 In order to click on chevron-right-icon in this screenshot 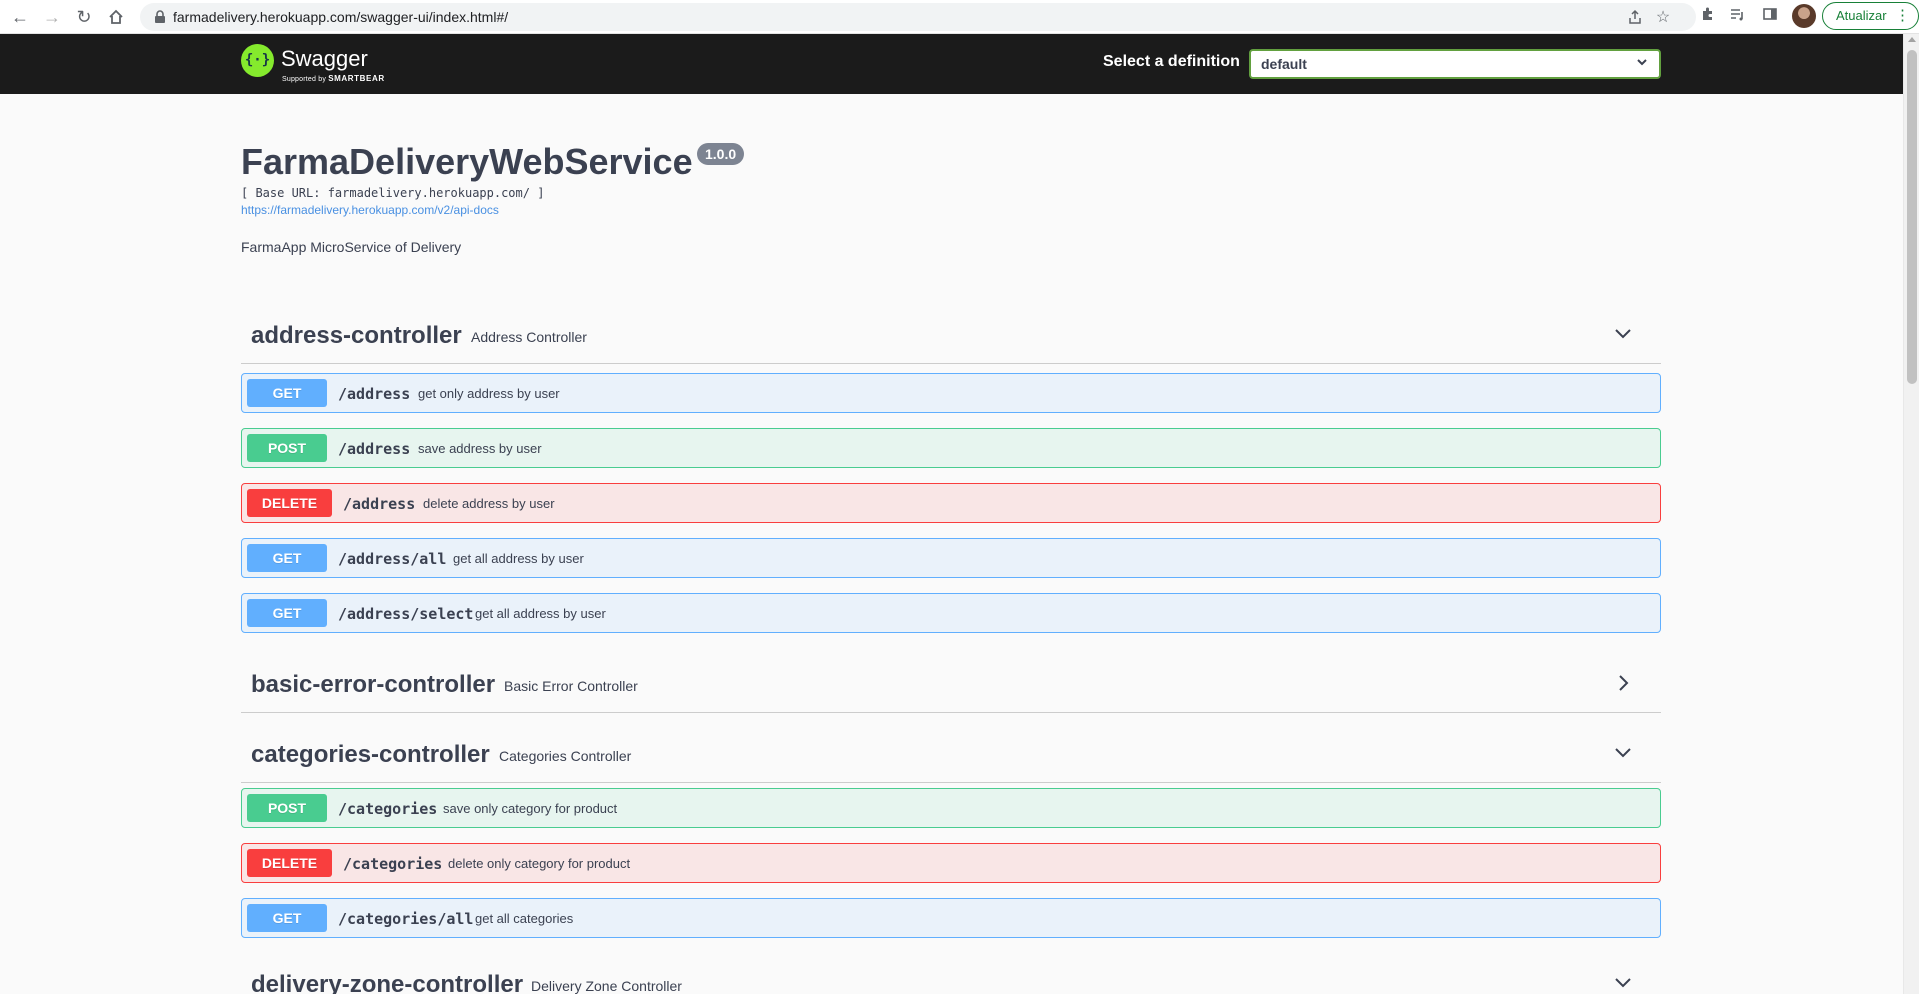, I will do `click(1623, 683)`.